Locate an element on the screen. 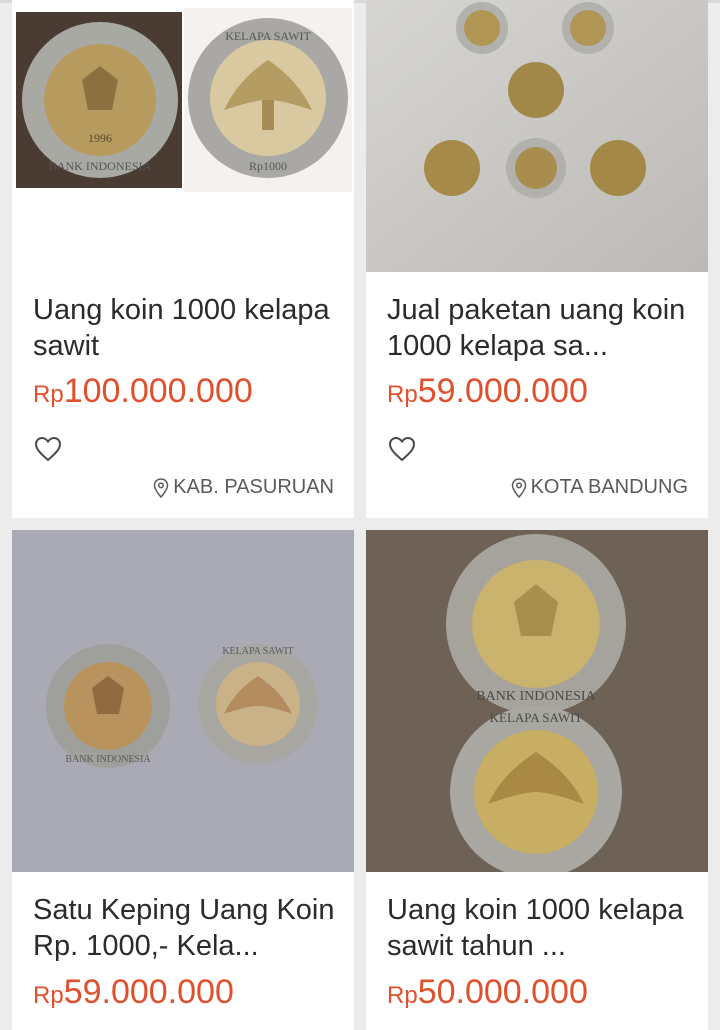 This screenshot has width=720, height=1030. price-amount: 50.000.000 is located at coordinates (502, 992).